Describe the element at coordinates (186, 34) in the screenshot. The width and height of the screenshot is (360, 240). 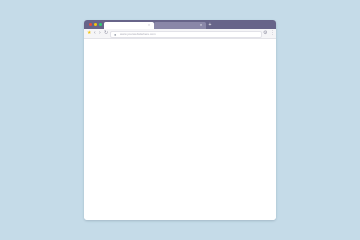
I see `address-bar: ● www.yourwebsitehere.com` at that location.